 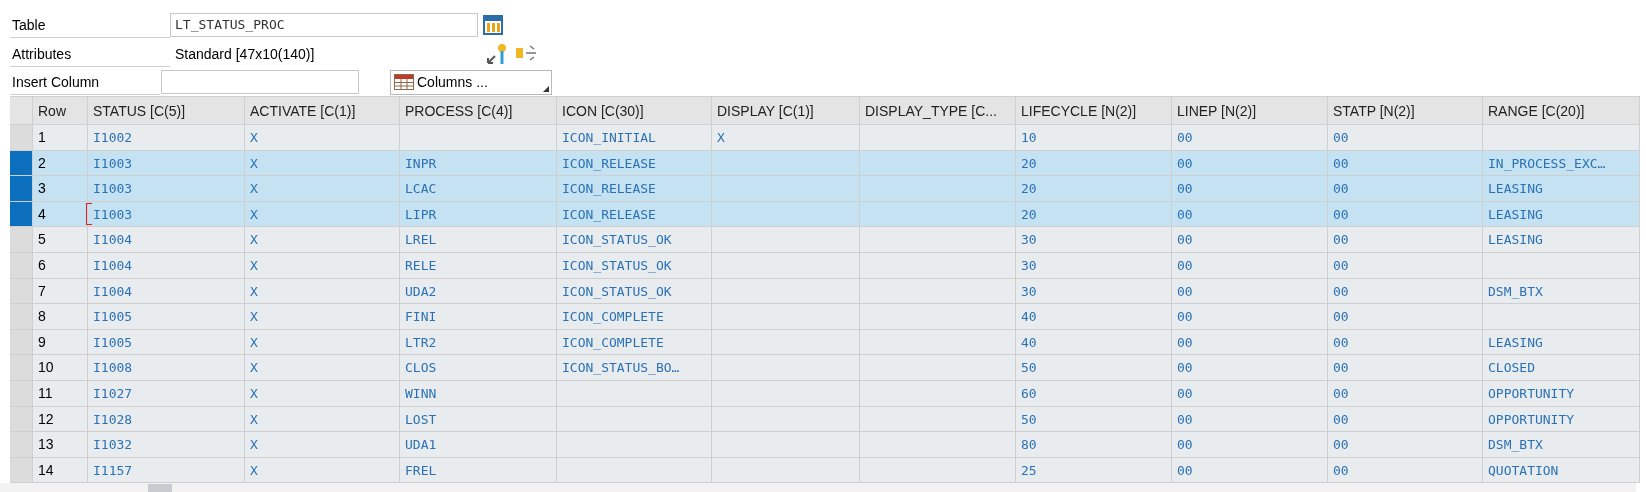 I want to click on table-cell: I1008, so click(x=113, y=368).